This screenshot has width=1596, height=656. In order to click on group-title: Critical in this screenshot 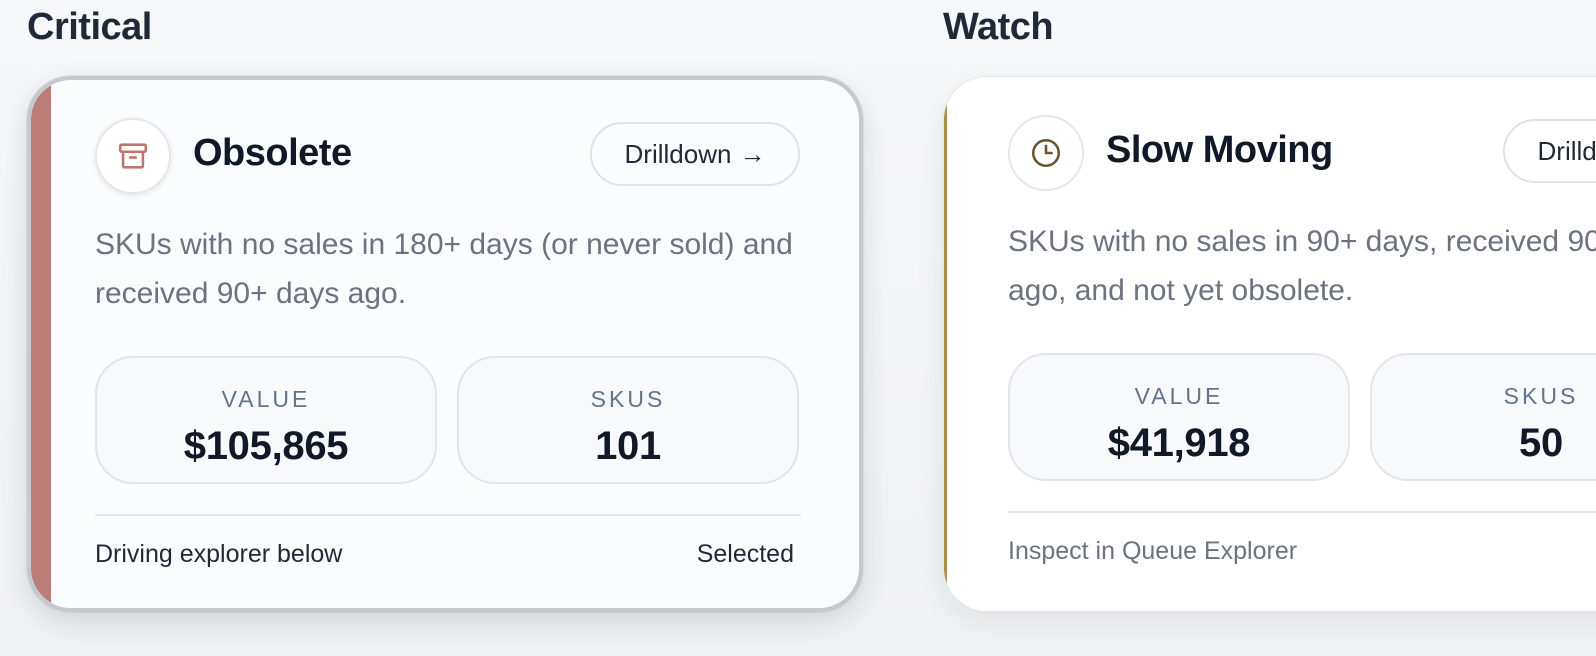, I will do `click(89, 27)`.